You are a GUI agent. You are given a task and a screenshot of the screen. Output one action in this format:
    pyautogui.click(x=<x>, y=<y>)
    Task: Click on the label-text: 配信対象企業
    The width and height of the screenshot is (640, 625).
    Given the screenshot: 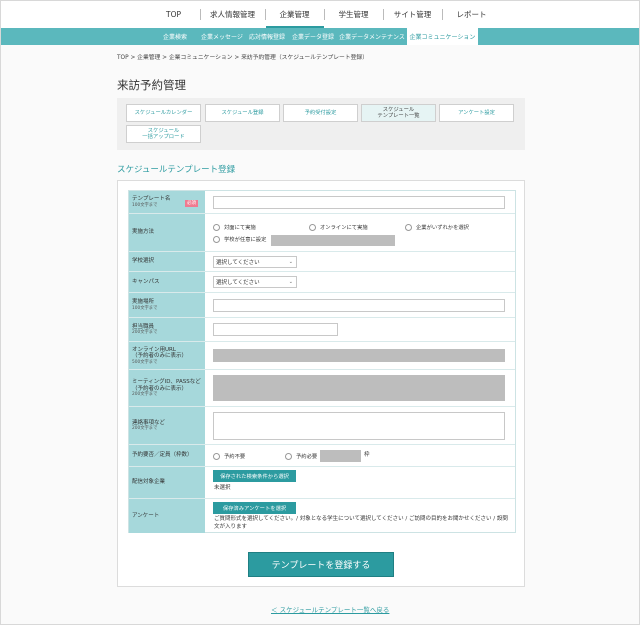 What is the action you would take?
    pyautogui.click(x=149, y=482)
    